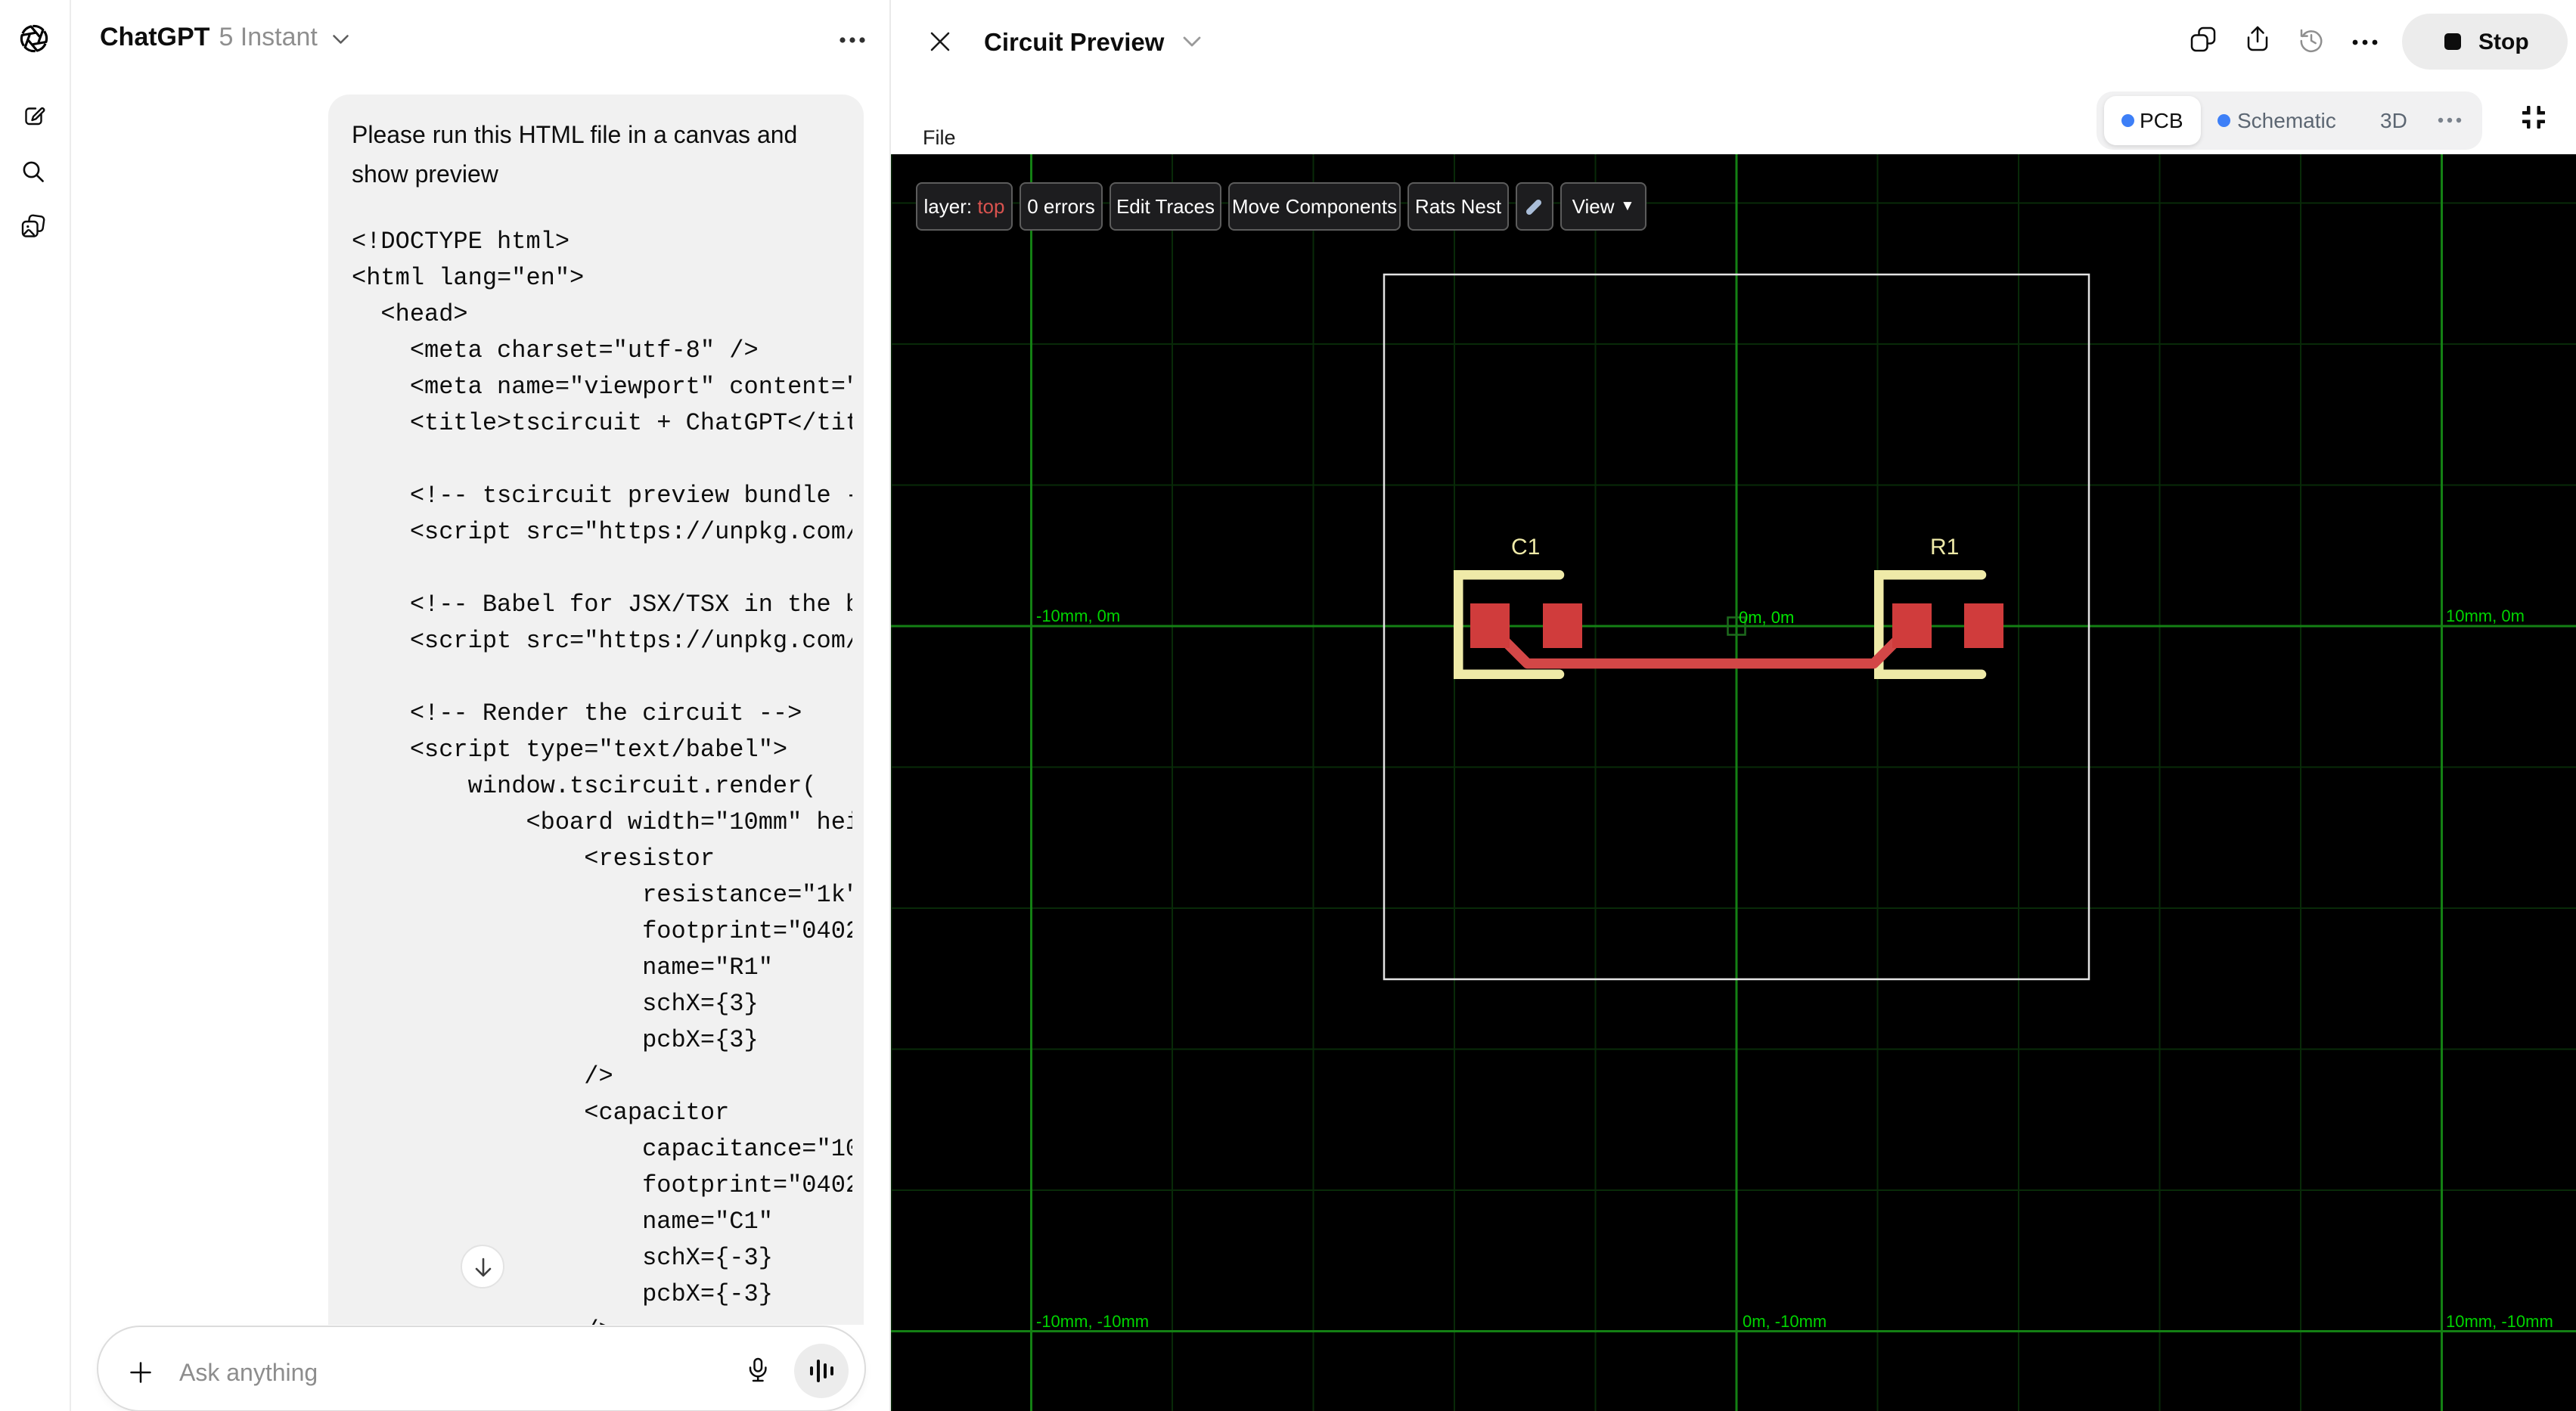 This screenshot has height=1411, width=2576. I want to click on svg-text: C1, so click(1525, 547).